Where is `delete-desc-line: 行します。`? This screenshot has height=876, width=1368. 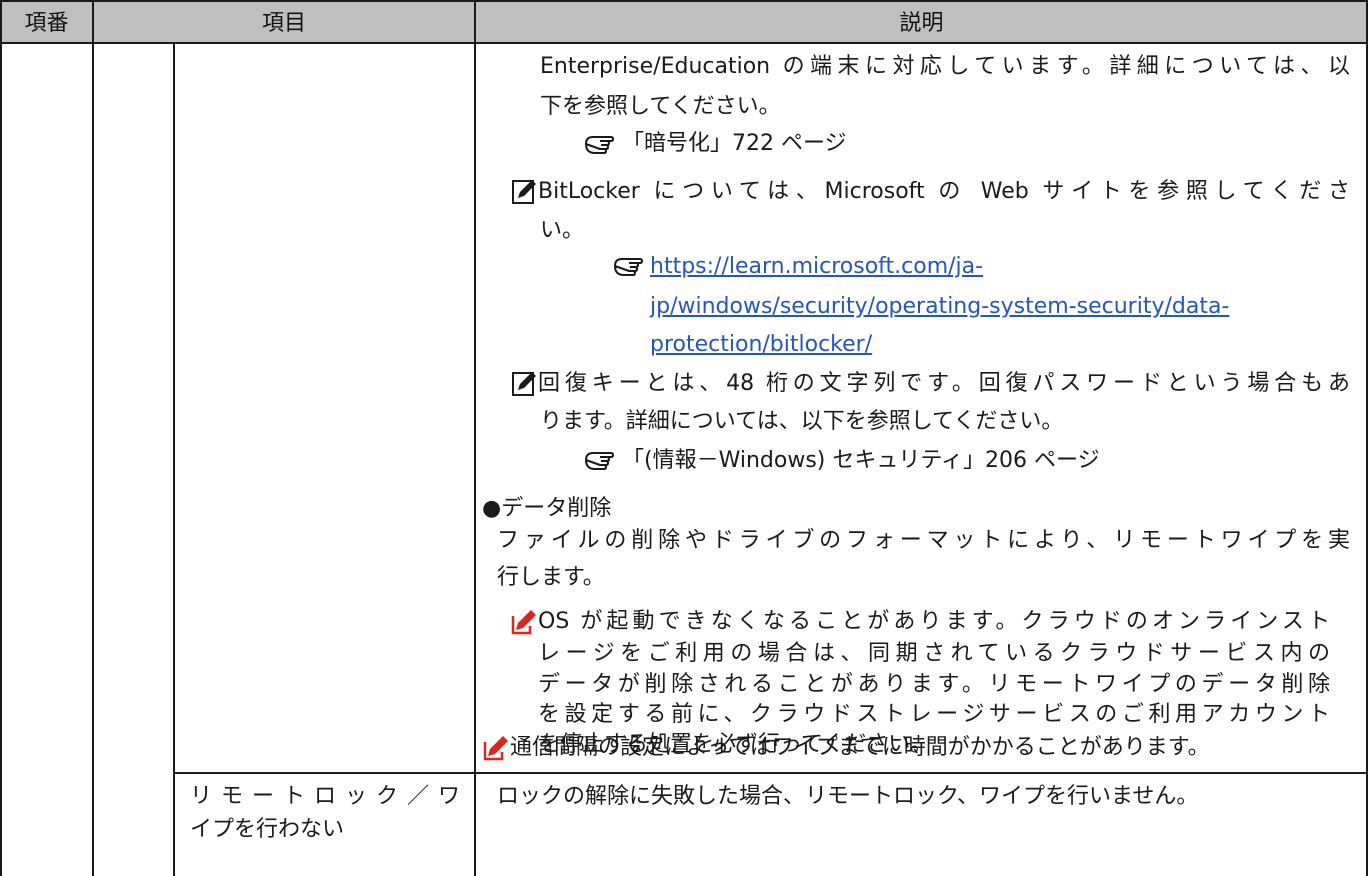 delete-desc-line: 行します。 is located at coordinates (551, 577).